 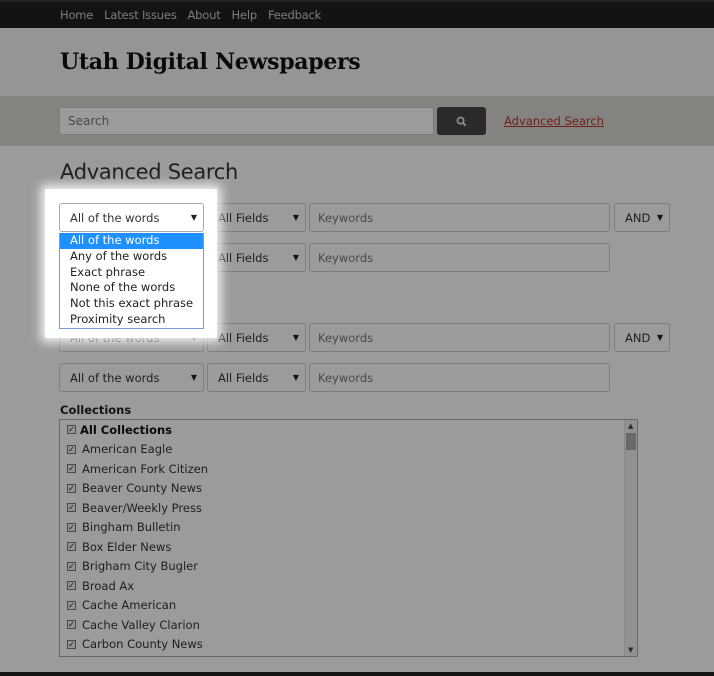 What do you see at coordinates (127, 546) in the screenshot?
I see `collection-label: Box Elder News` at bounding box center [127, 546].